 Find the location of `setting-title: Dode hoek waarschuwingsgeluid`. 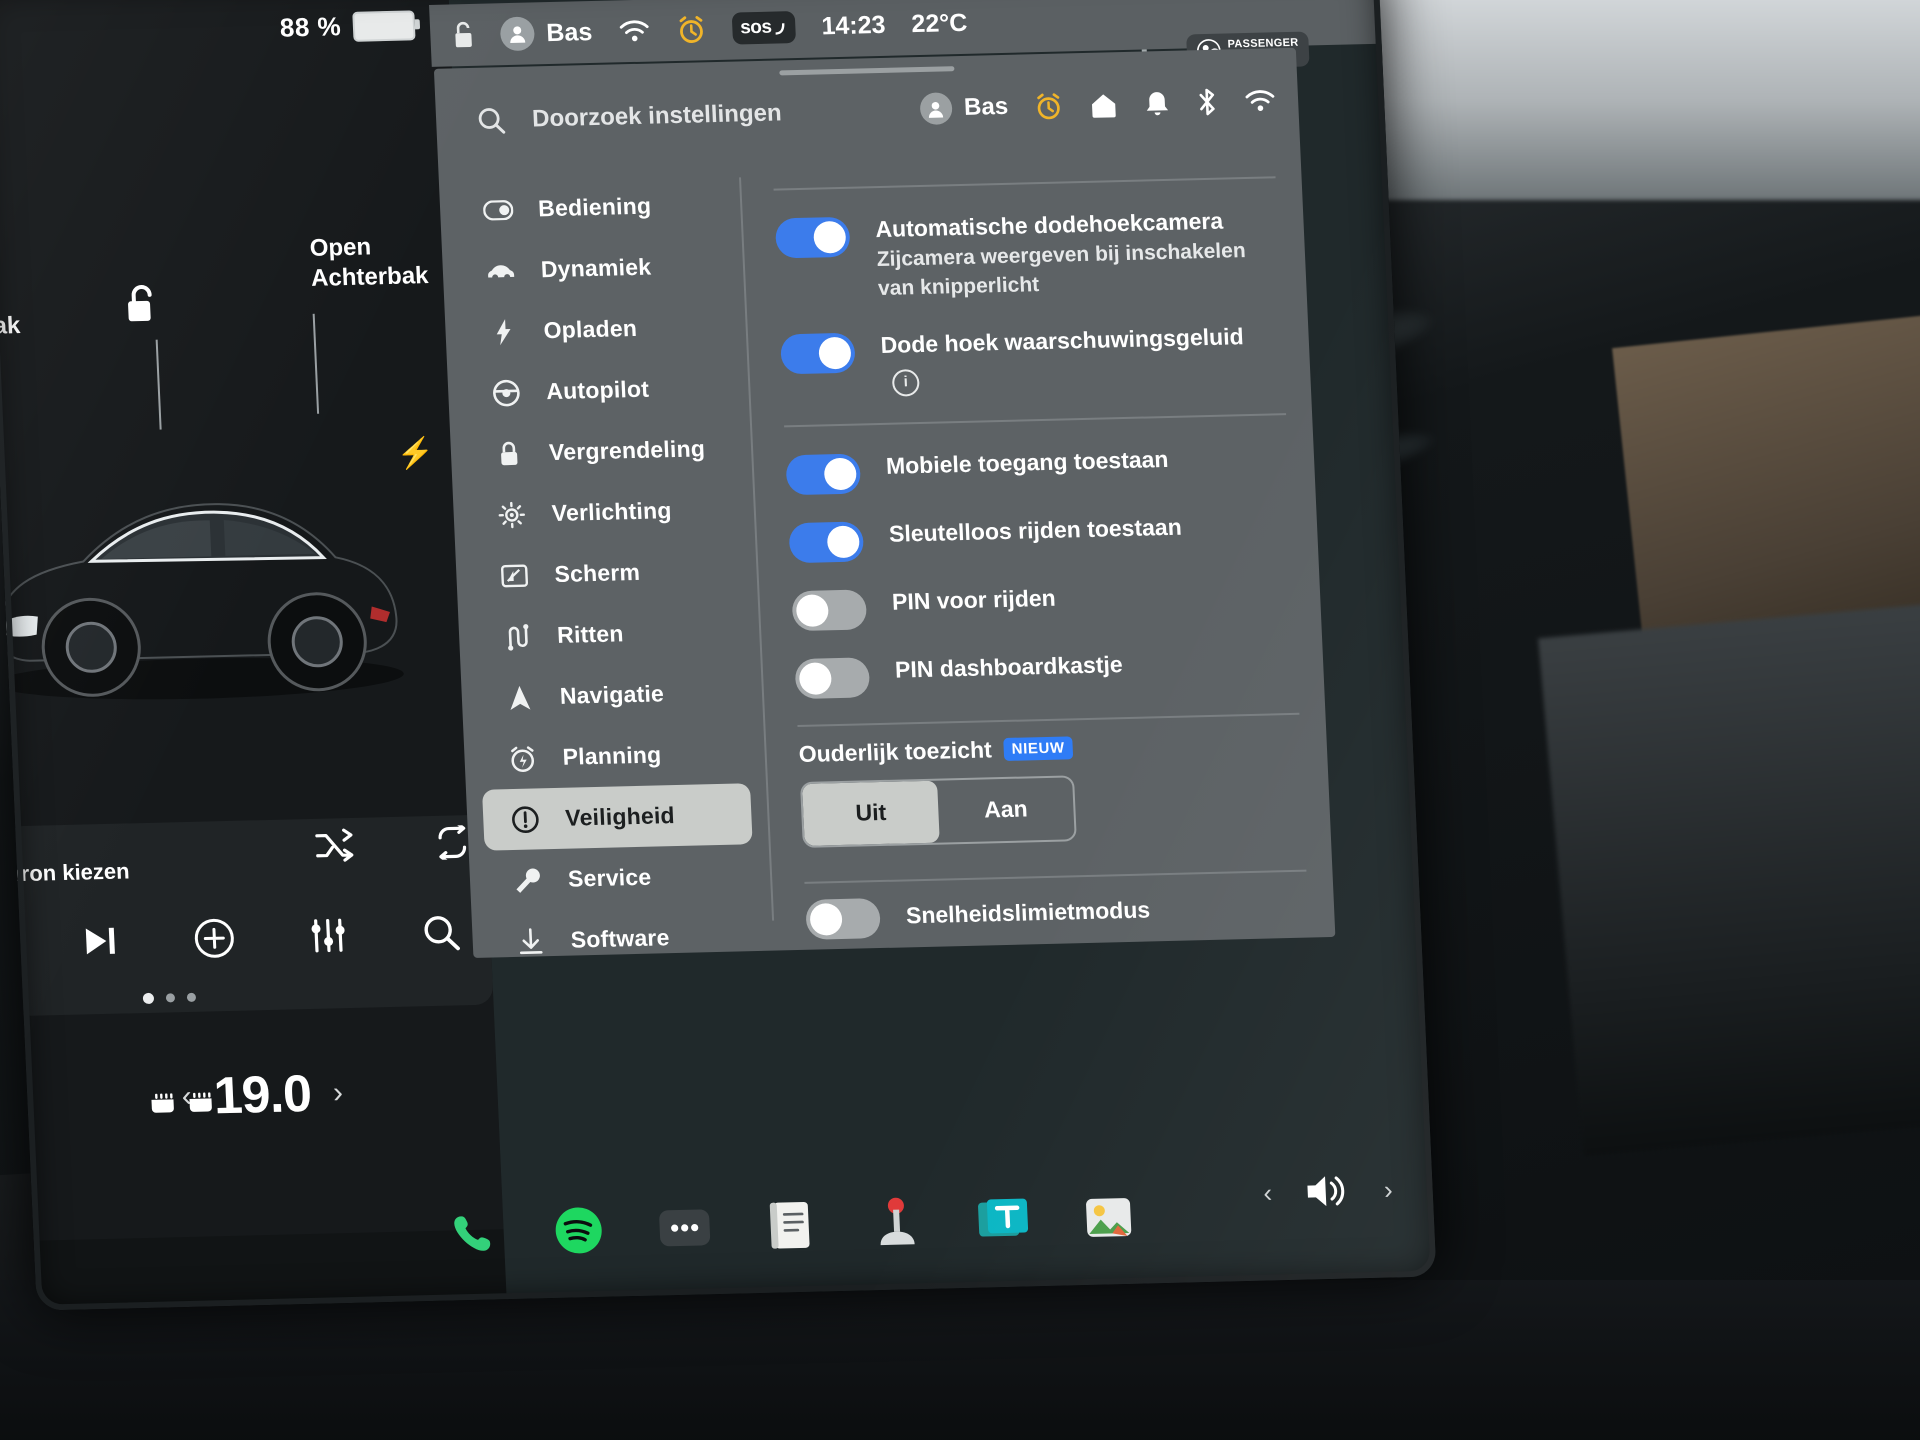

setting-title: Dode hoek waarschuwingsgeluid is located at coordinates (1062, 340).